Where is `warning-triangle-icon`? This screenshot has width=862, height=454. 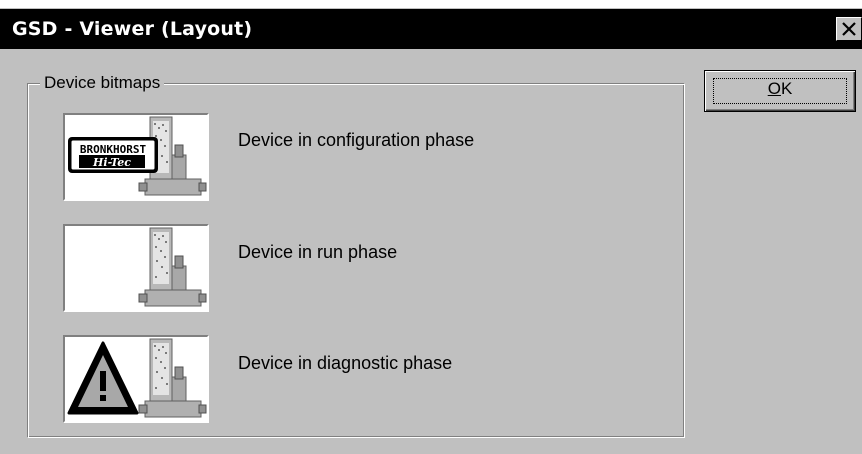
warning-triangle-icon is located at coordinates (103, 378).